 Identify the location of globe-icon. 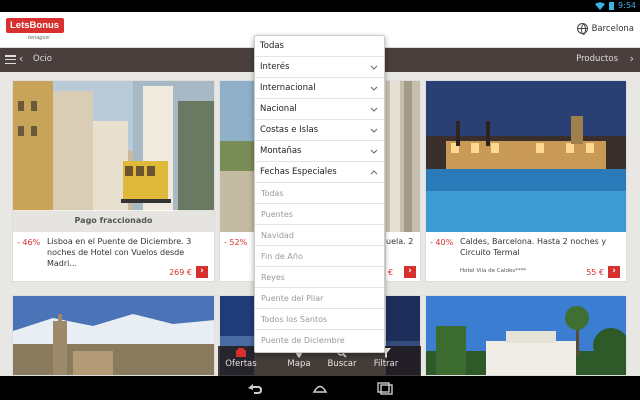
(582, 29).